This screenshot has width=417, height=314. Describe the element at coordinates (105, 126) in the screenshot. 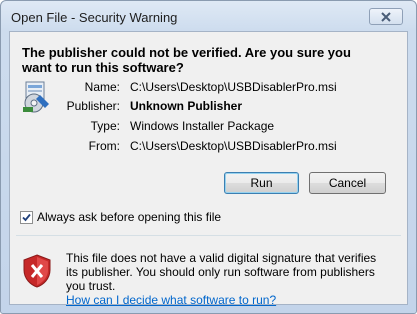

I see `type-label: Type:` at that location.